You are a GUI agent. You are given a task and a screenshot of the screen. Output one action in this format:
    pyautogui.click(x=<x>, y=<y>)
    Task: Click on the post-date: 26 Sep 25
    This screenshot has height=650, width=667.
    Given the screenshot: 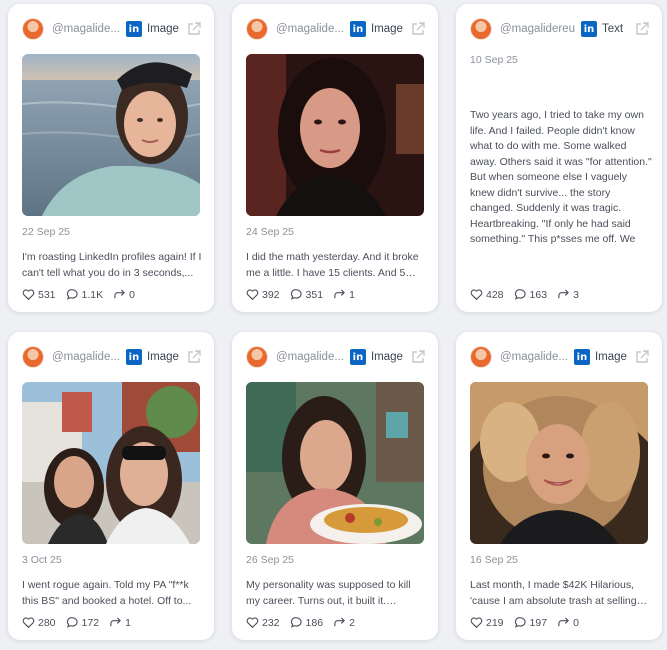 What is the action you would take?
    pyautogui.click(x=270, y=560)
    